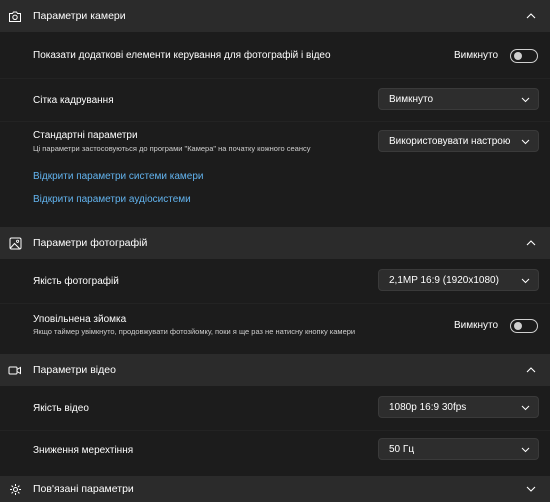  I want to click on open-camera-system-settings-link: Відкрити параметри системи камери, so click(118, 176).